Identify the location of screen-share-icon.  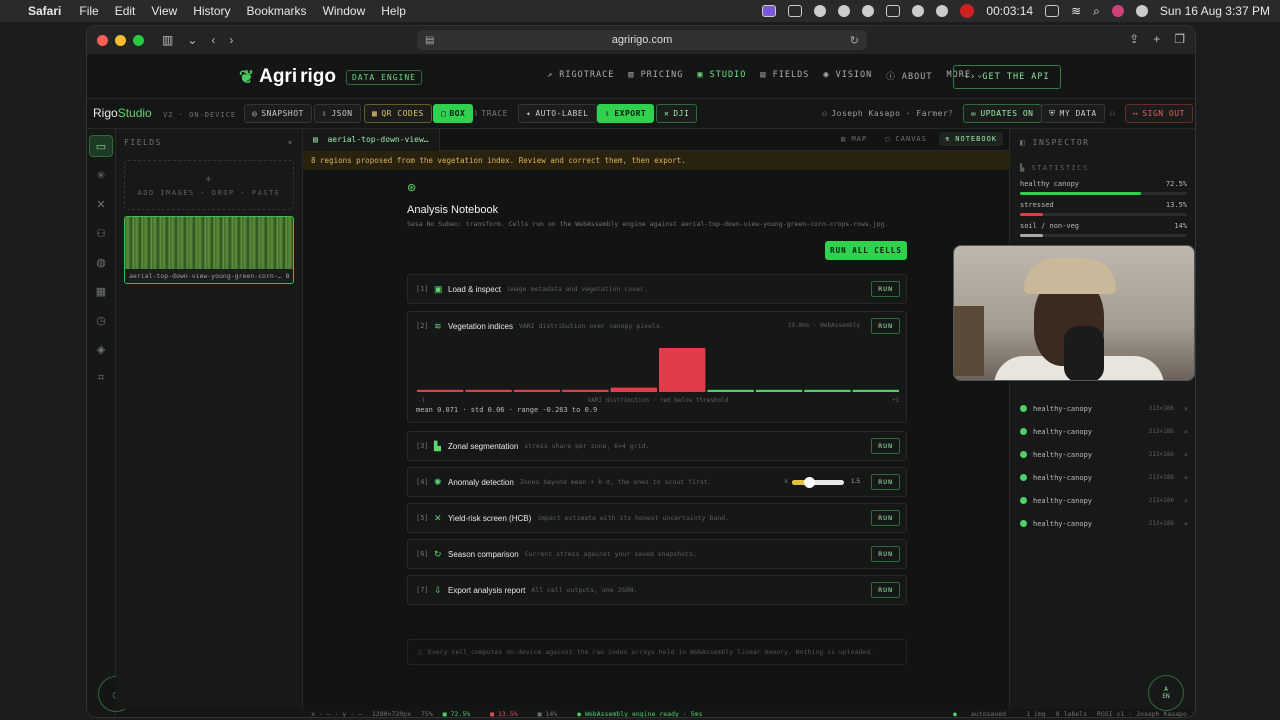
(769, 11).